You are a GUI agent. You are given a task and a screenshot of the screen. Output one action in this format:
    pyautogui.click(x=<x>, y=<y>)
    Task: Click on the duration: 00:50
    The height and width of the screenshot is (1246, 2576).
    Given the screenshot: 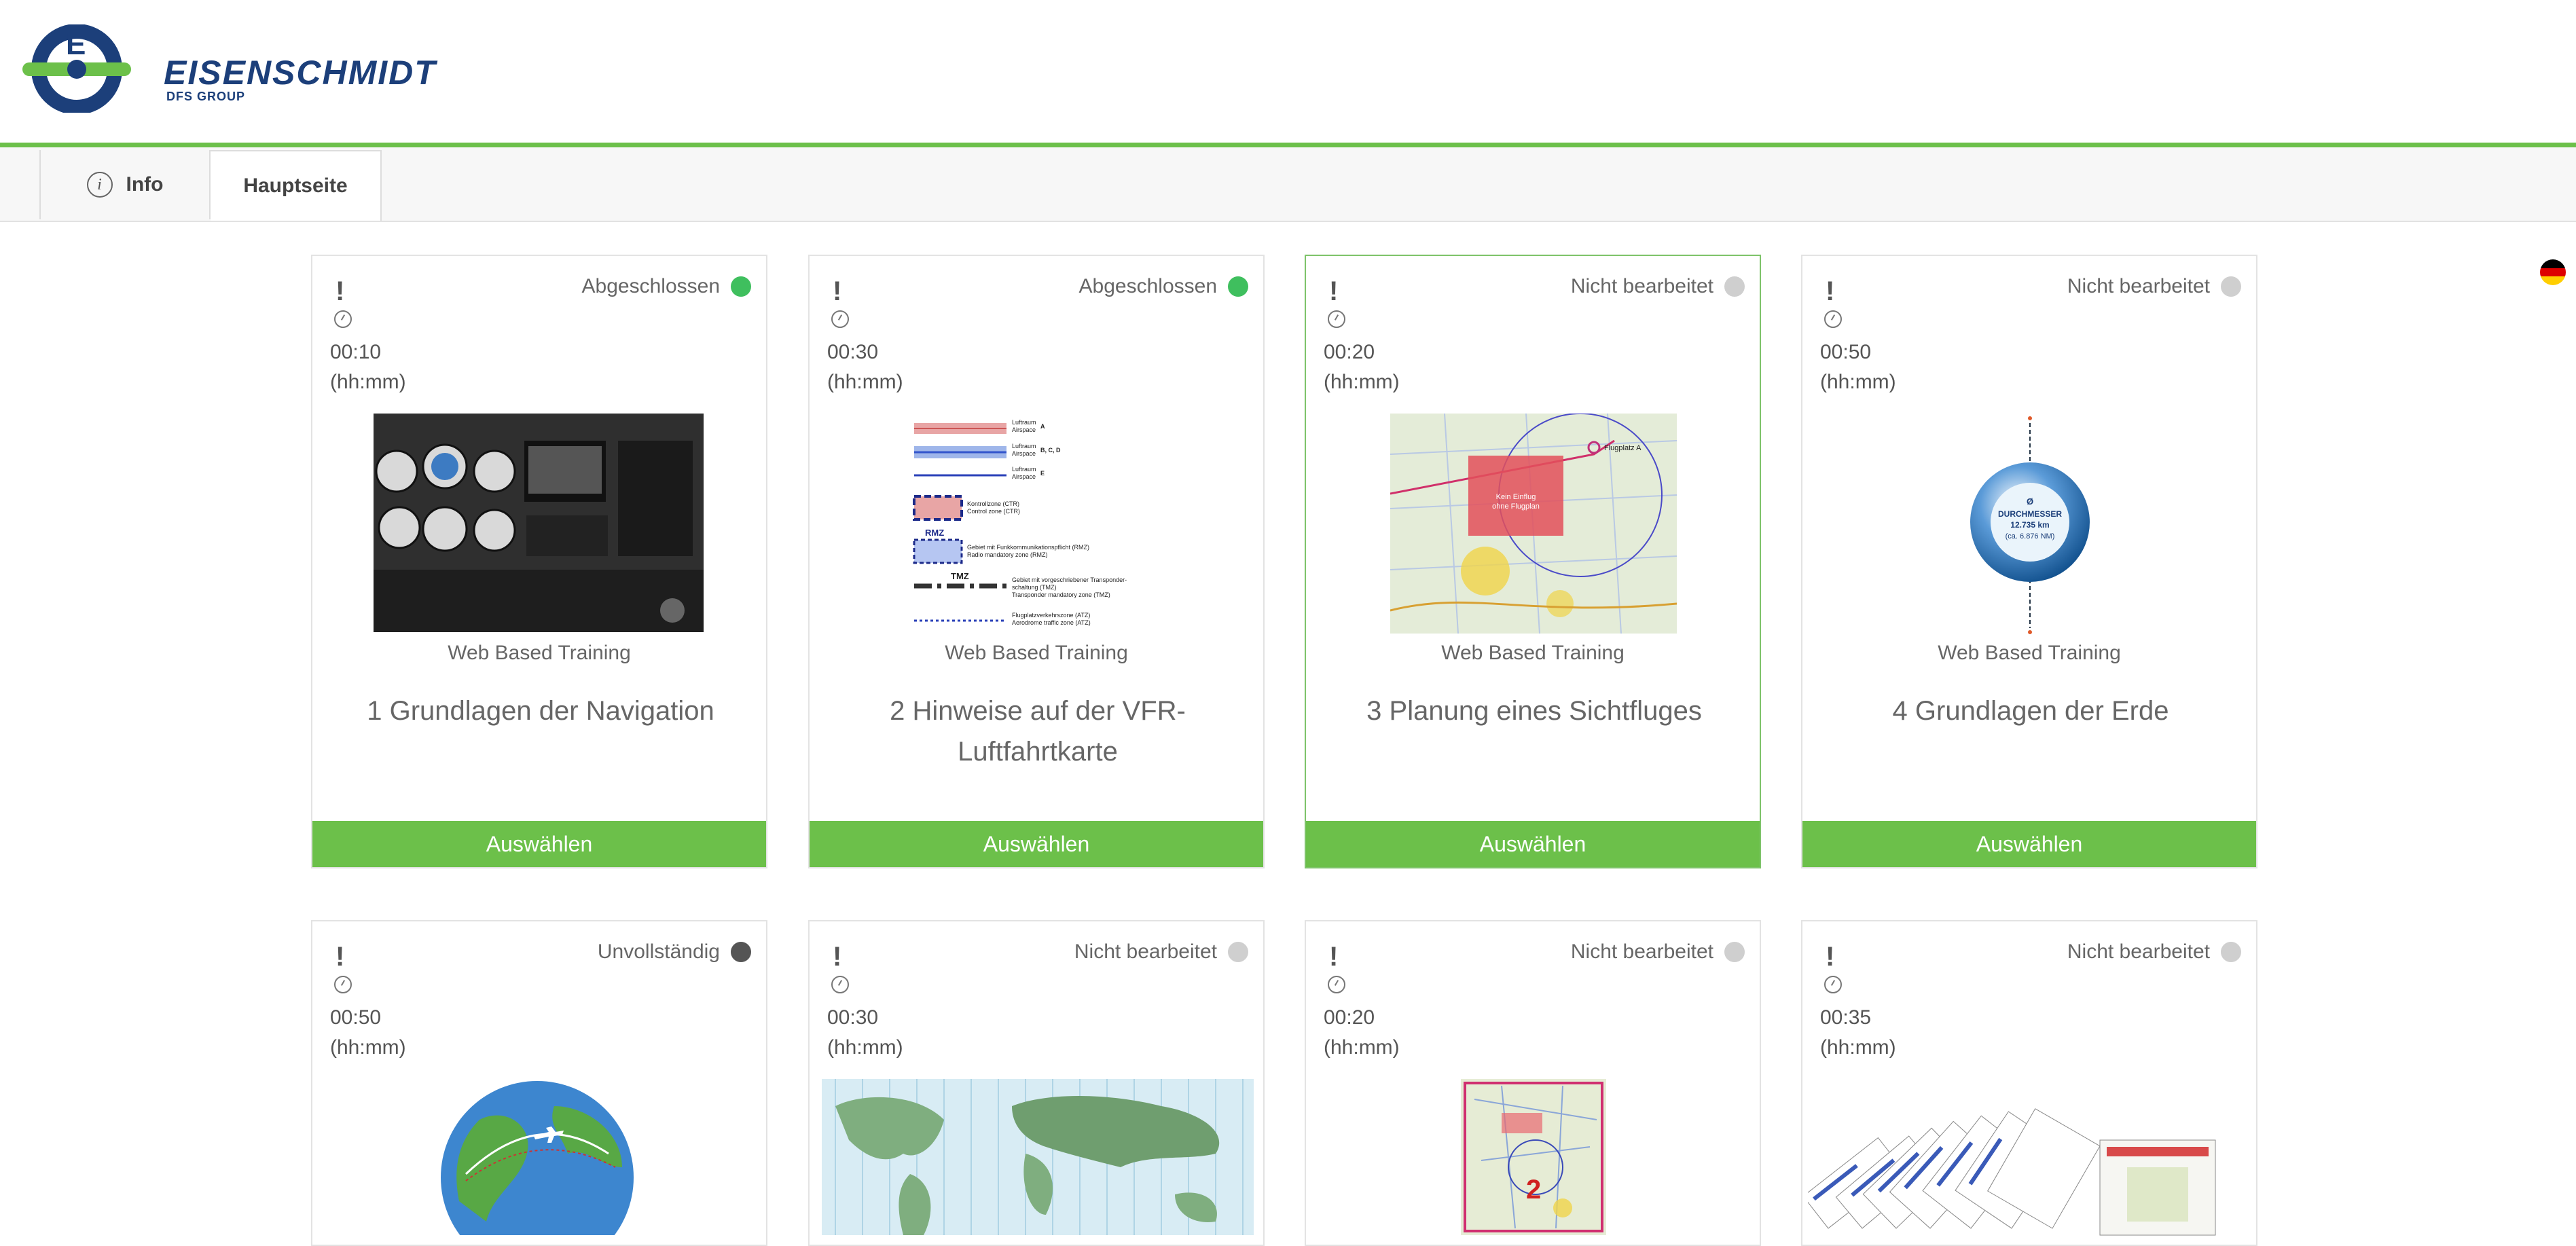 What is the action you would take?
    pyautogui.click(x=356, y=1018)
    